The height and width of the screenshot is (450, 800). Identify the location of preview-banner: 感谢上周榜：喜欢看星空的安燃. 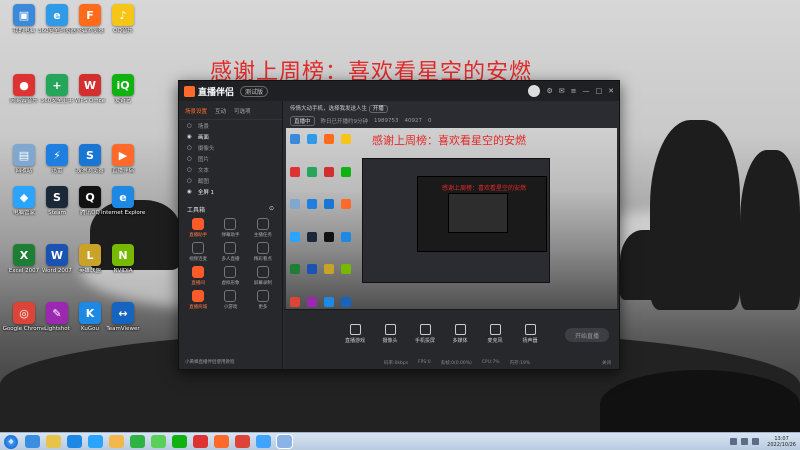
(449, 140).